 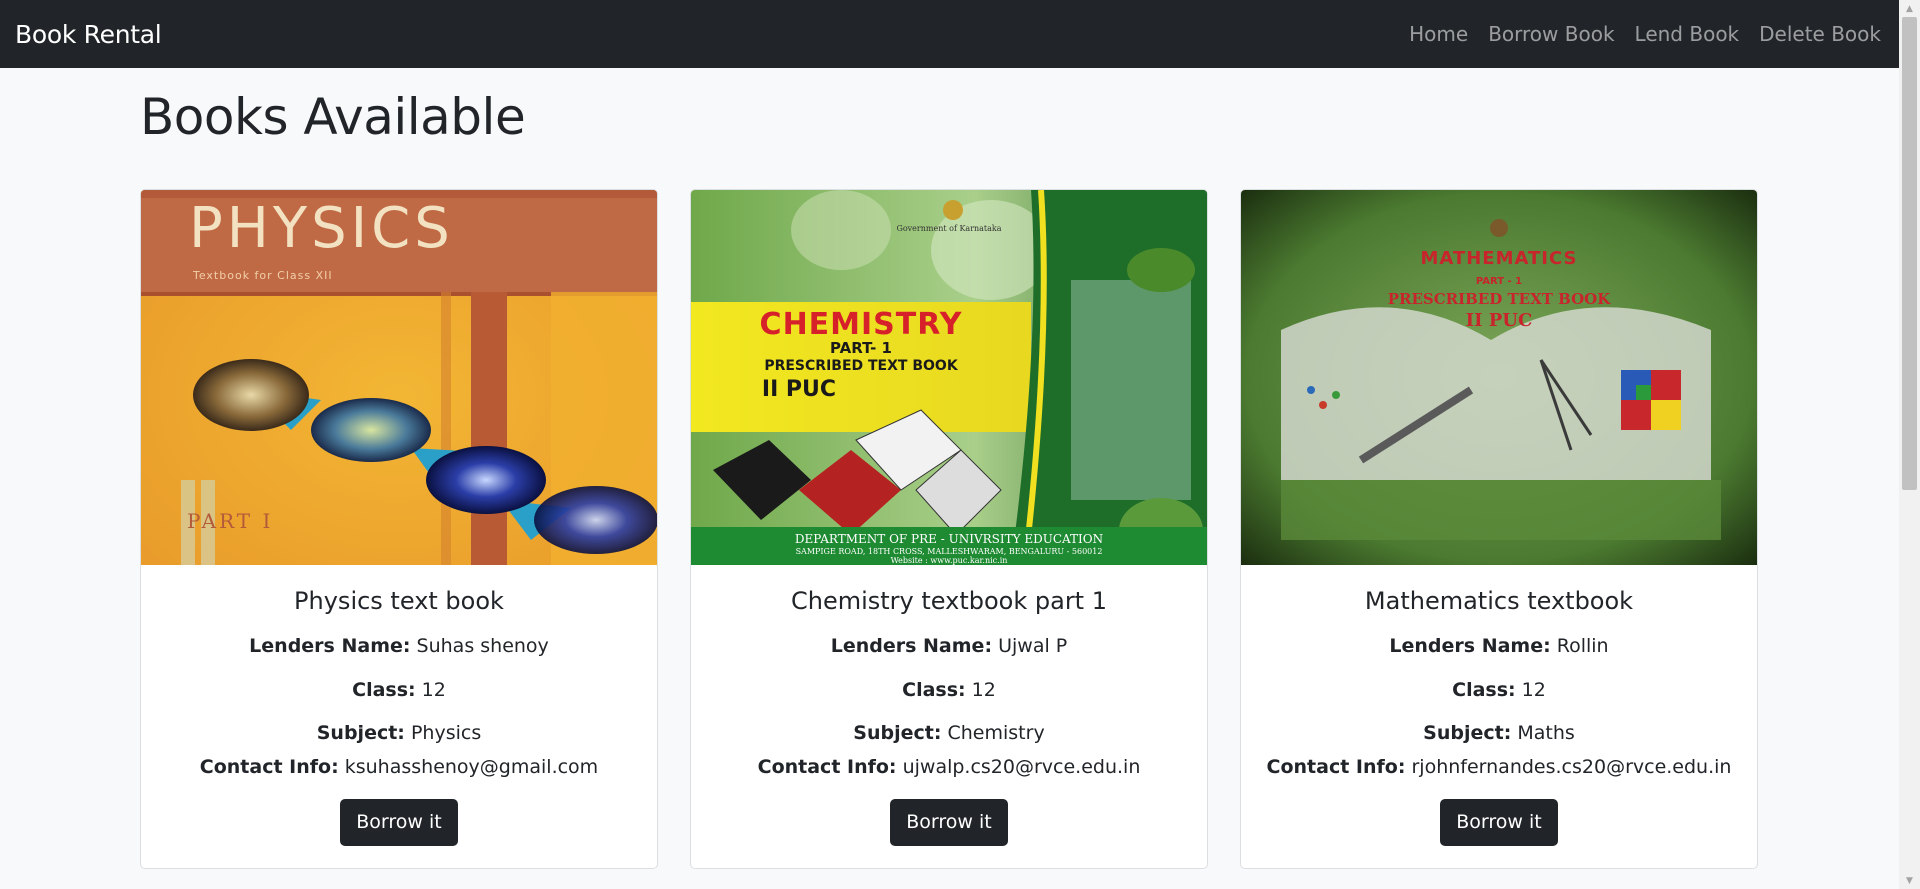 I want to click on nav-link-borrow-book: Borrow Book, so click(x=1551, y=34).